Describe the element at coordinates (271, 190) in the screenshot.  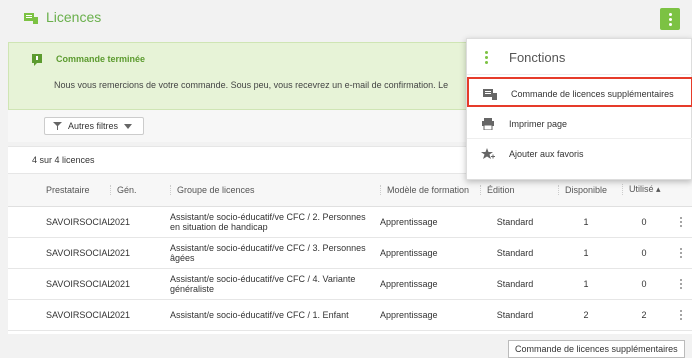
I see `col-groupe: Groupe de licences` at that location.